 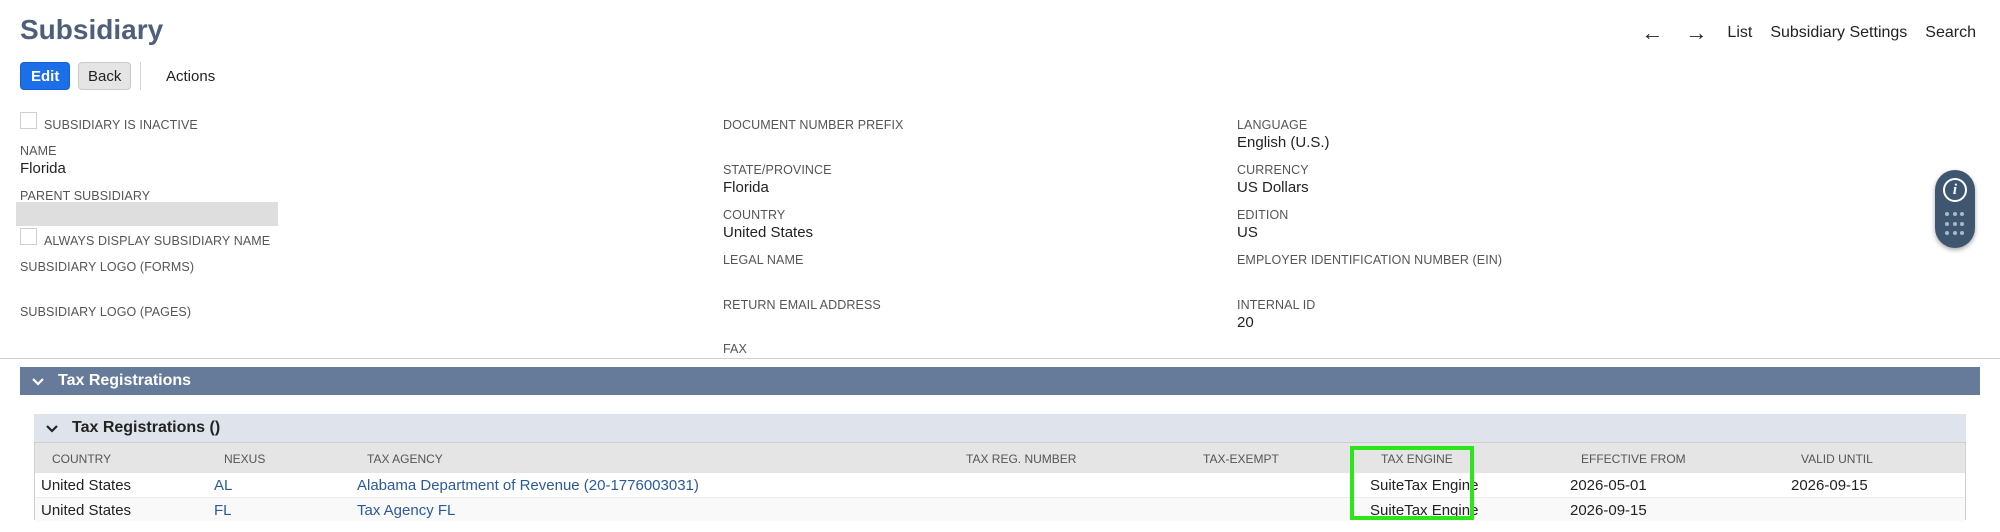 What do you see at coordinates (1021, 459) in the screenshot?
I see `column-header-tax-reg-number: TAX REG. NUMBER` at bounding box center [1021, 459].